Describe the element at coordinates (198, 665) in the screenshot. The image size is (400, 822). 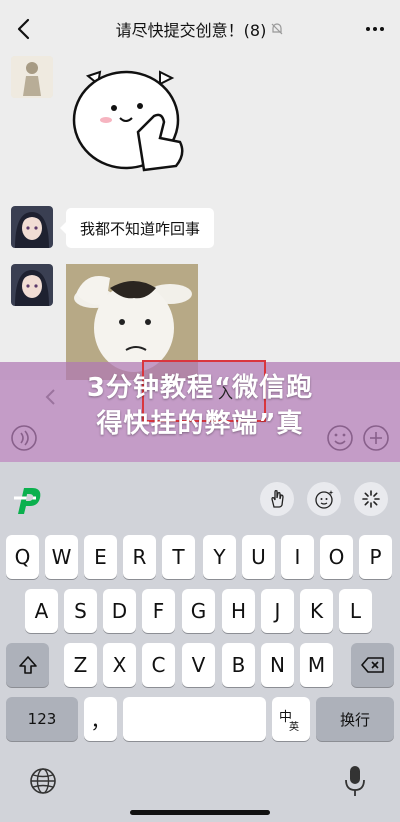
I see `key-v: V` at that location.